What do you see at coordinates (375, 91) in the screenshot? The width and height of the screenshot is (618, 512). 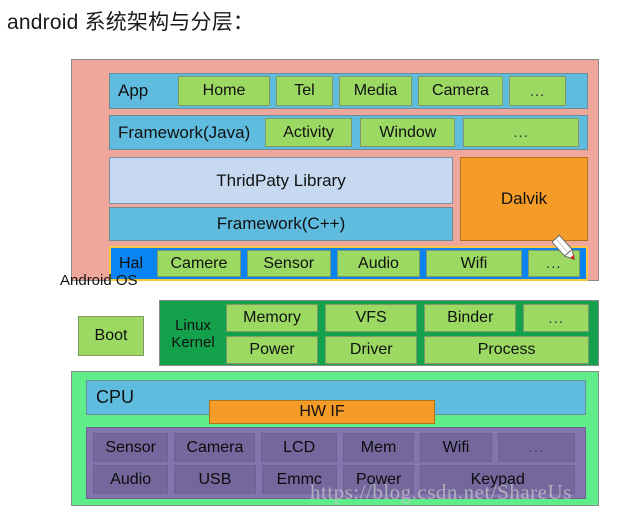 I see `app-item-media: Media` at bounding box center [375, 91].